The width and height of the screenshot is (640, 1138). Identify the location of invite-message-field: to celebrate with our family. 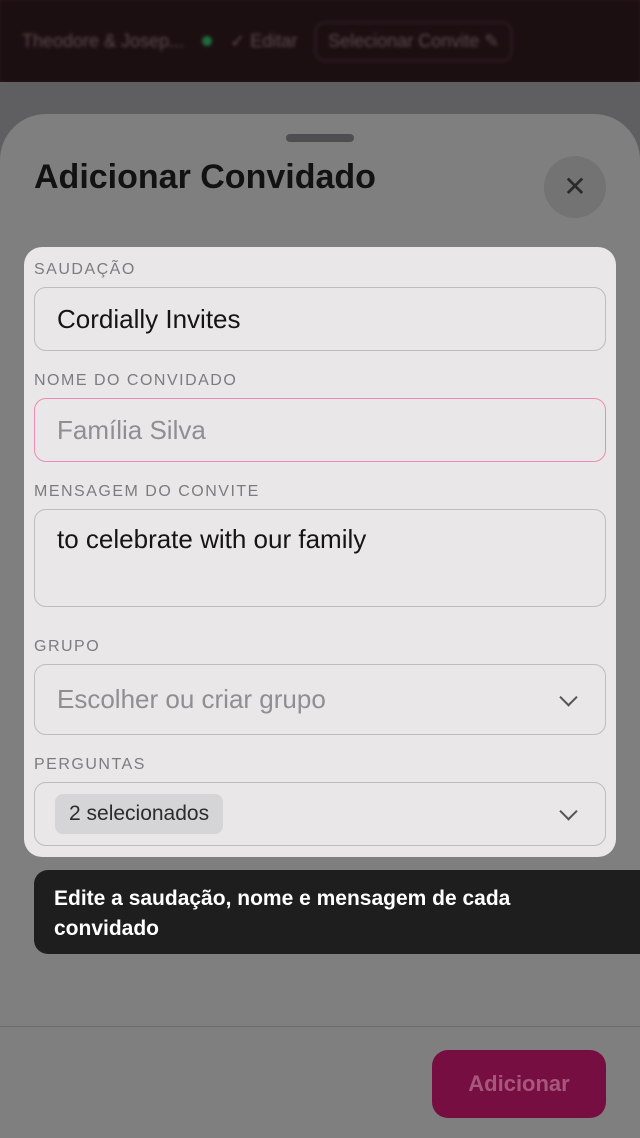
(320, 558).